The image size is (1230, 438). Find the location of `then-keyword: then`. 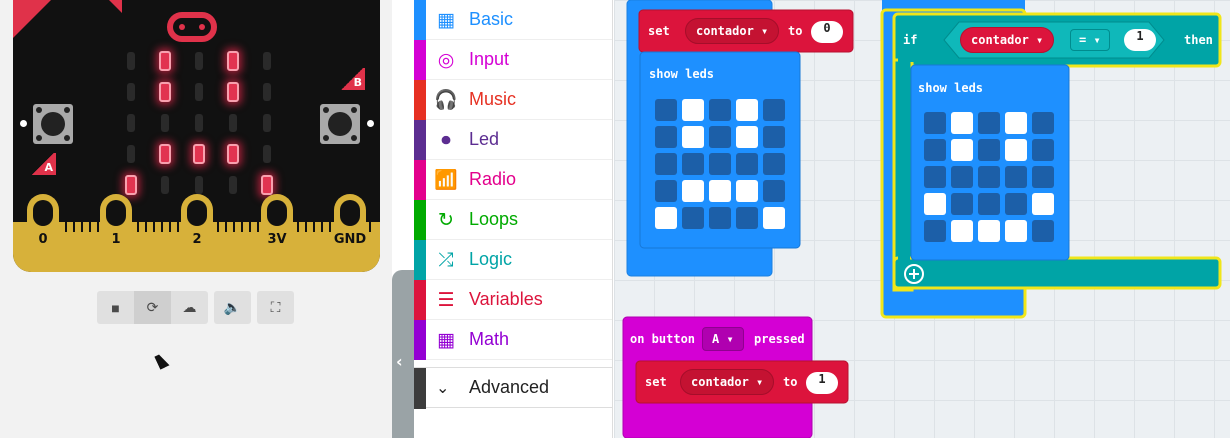

then-keyword: then is located at coordinates (1198, 40).